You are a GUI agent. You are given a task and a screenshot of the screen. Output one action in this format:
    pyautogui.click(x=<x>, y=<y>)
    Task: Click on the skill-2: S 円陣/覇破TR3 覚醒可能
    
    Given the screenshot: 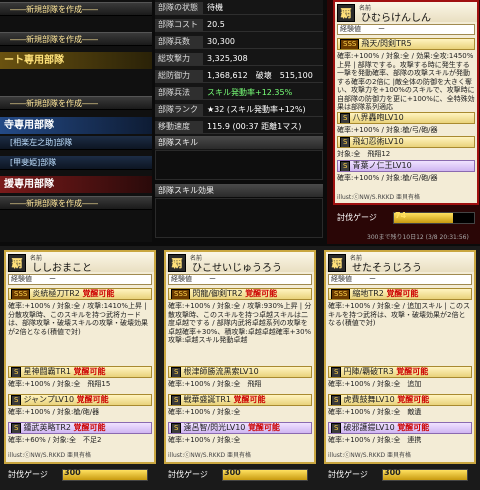 What is the action you would take?
    pyautogui.click(x=400, y=372)
    